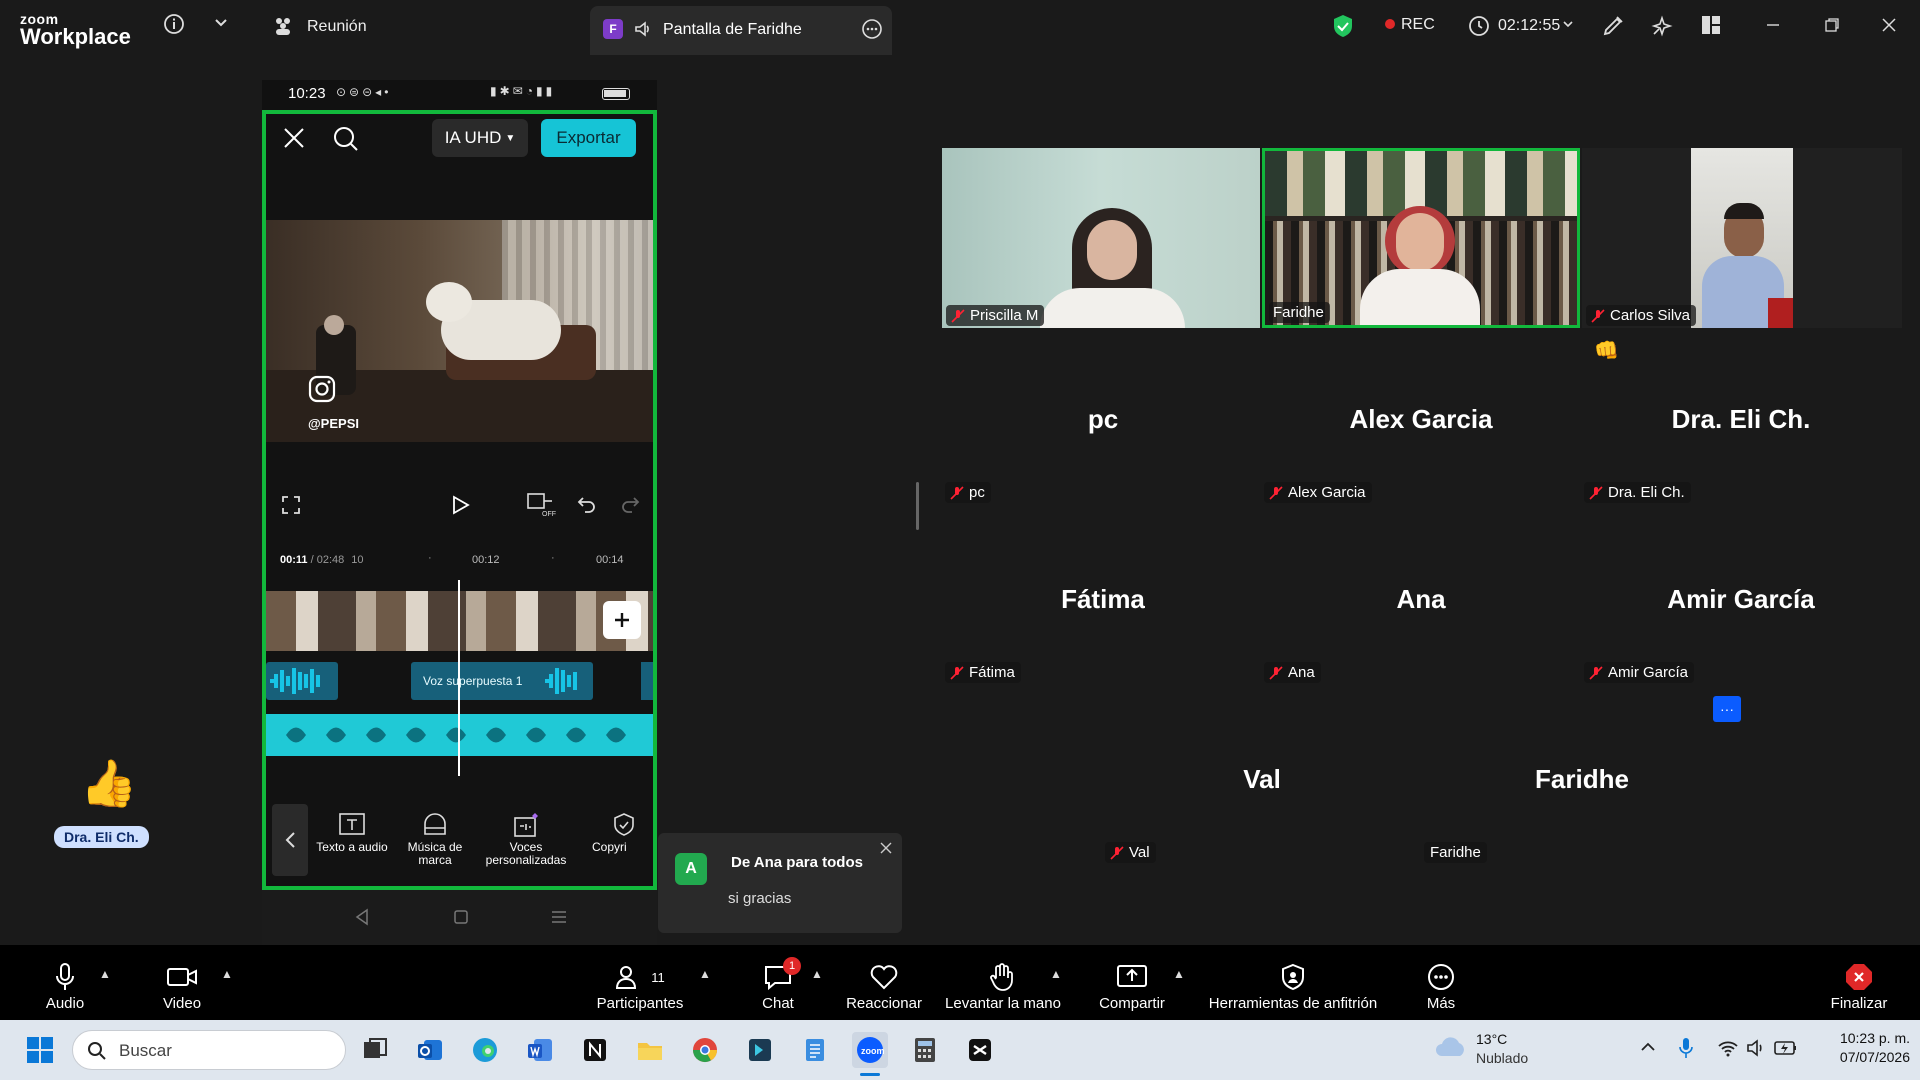  What do you see at coordinates (1832, 25) in the screenshot?
I see `restore-icon` at bounding box center [1832, 25].